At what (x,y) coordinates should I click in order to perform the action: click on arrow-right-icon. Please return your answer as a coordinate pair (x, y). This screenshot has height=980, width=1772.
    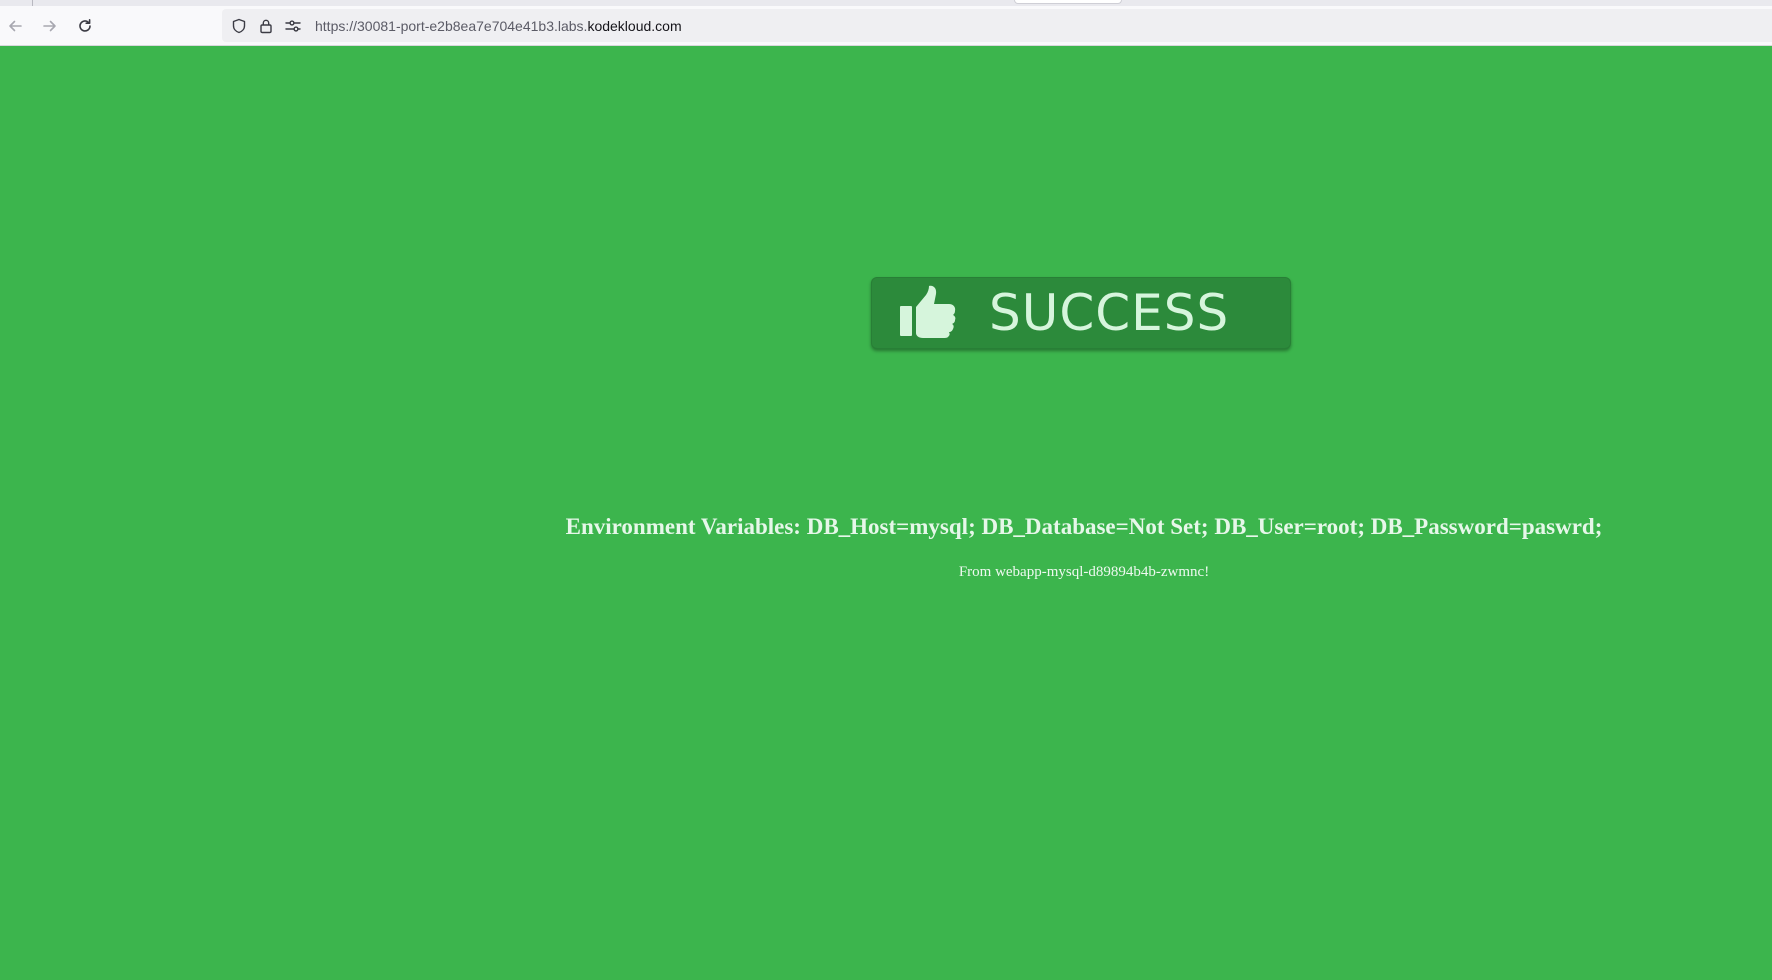
    Looking at the image, I should click on (49, 26).